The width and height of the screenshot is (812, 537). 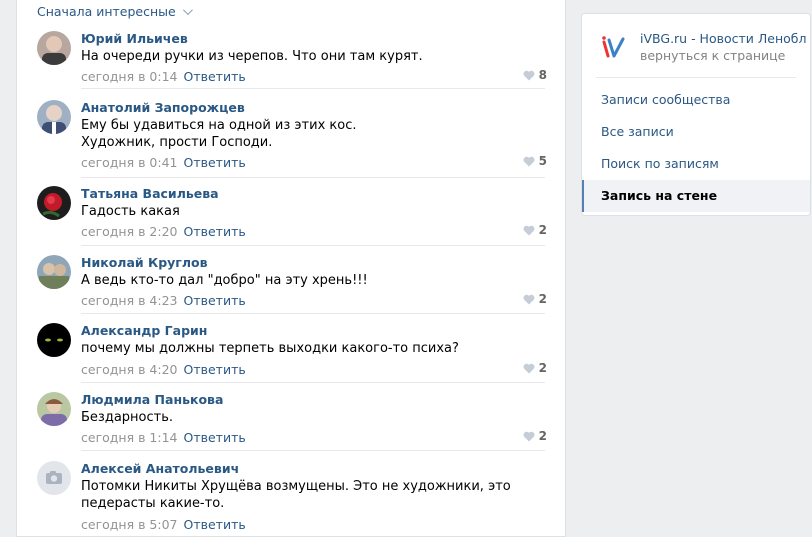 I want to click on comment-time: сегодня в 2:20, so click(x=129, y=231).